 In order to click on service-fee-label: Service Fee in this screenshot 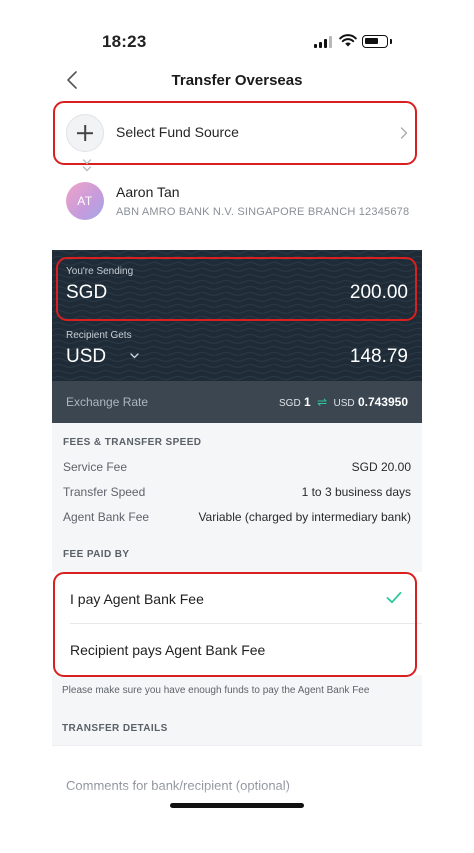, I will do `click(95, 467)`.